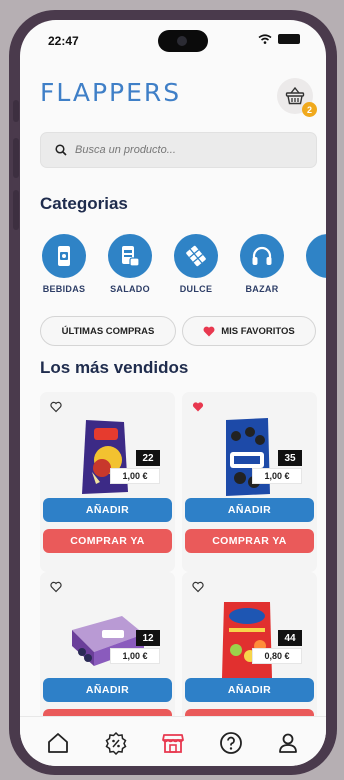 The width and height of the screenshot is (344, 780). Describe the element at coordinates (64, 289) in the screenshot. I see `category-label: BEBIDAS` at that location.